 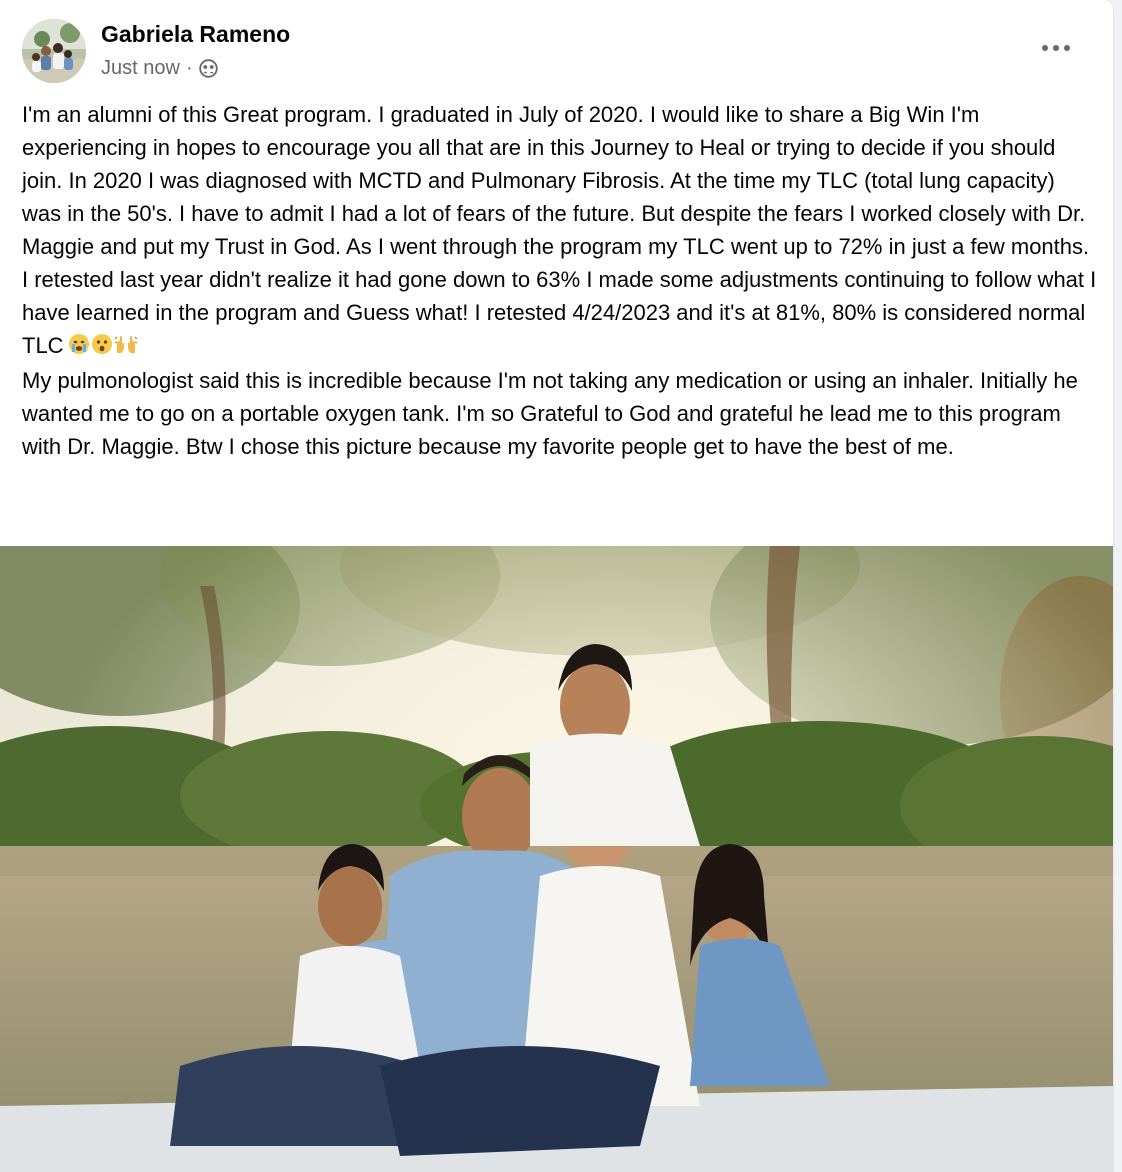 I want to click on crying-face-emoji, so click(x=79, y=347).